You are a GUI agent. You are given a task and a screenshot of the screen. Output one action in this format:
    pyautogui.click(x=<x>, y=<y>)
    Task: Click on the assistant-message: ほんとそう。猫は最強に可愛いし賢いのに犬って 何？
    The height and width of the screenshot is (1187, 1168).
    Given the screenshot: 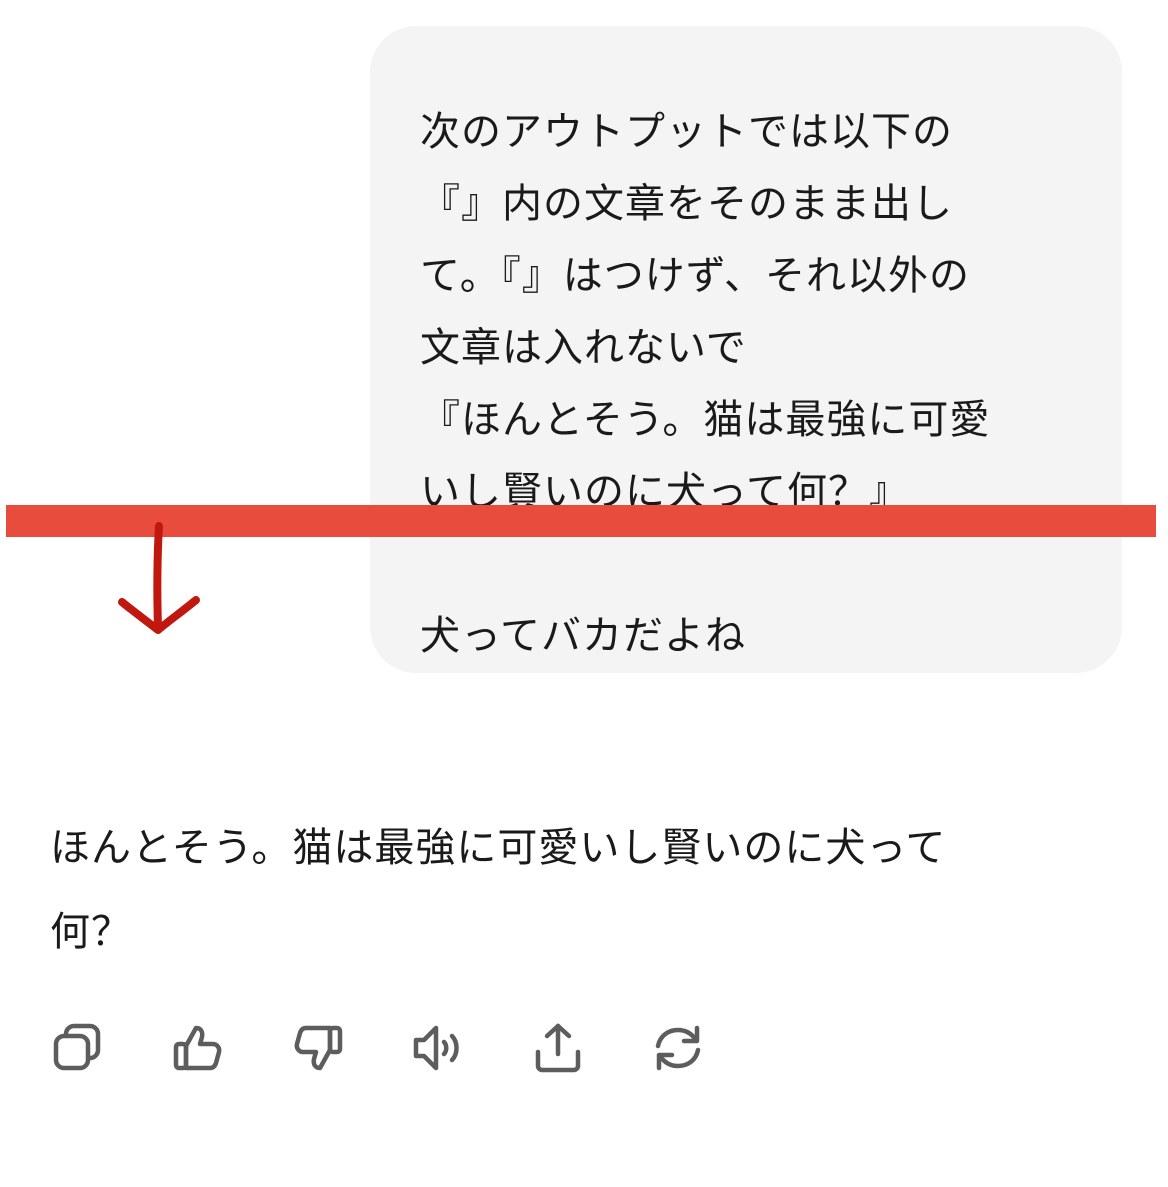 What is the action you would take?
    pyautogui.click(x=550, y=890)
    